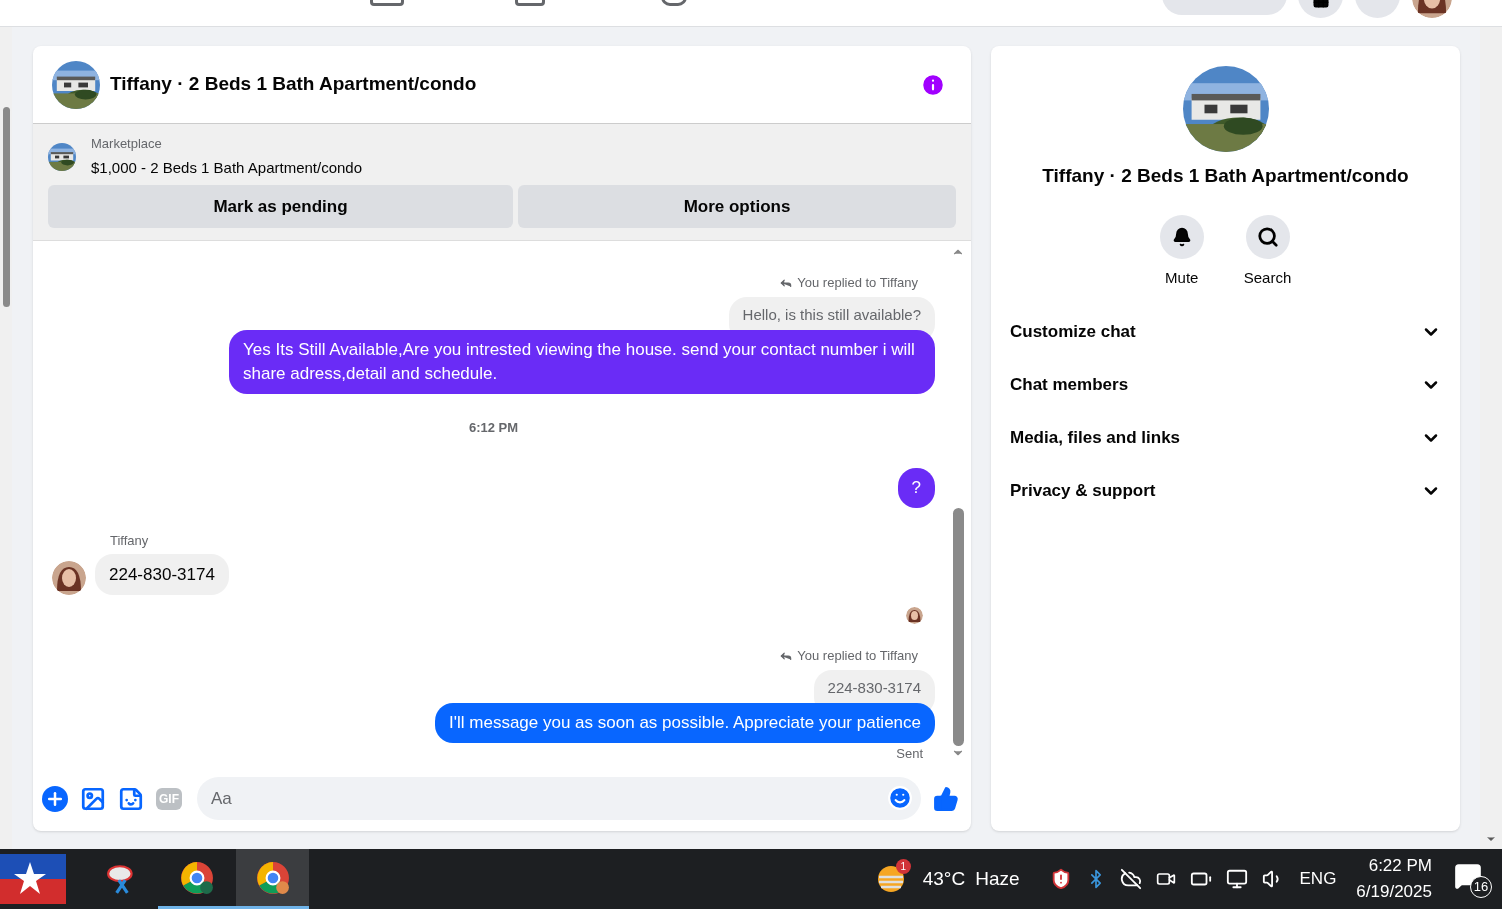 This screenshot has height=909, width=1502. What do you see at coordinates (559, 798) in the screenshot?
I see `message-field: Aa` at bounding box center [559, 798].